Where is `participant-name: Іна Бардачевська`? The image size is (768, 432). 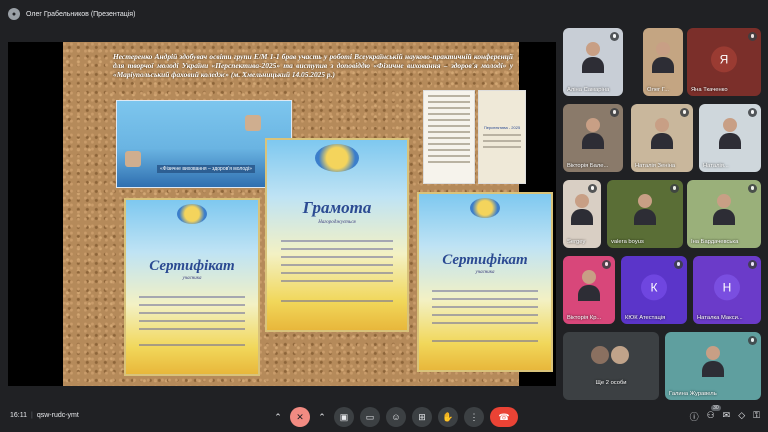
participant-name: Іна Бардачевська is located at coordinates (715, 242).